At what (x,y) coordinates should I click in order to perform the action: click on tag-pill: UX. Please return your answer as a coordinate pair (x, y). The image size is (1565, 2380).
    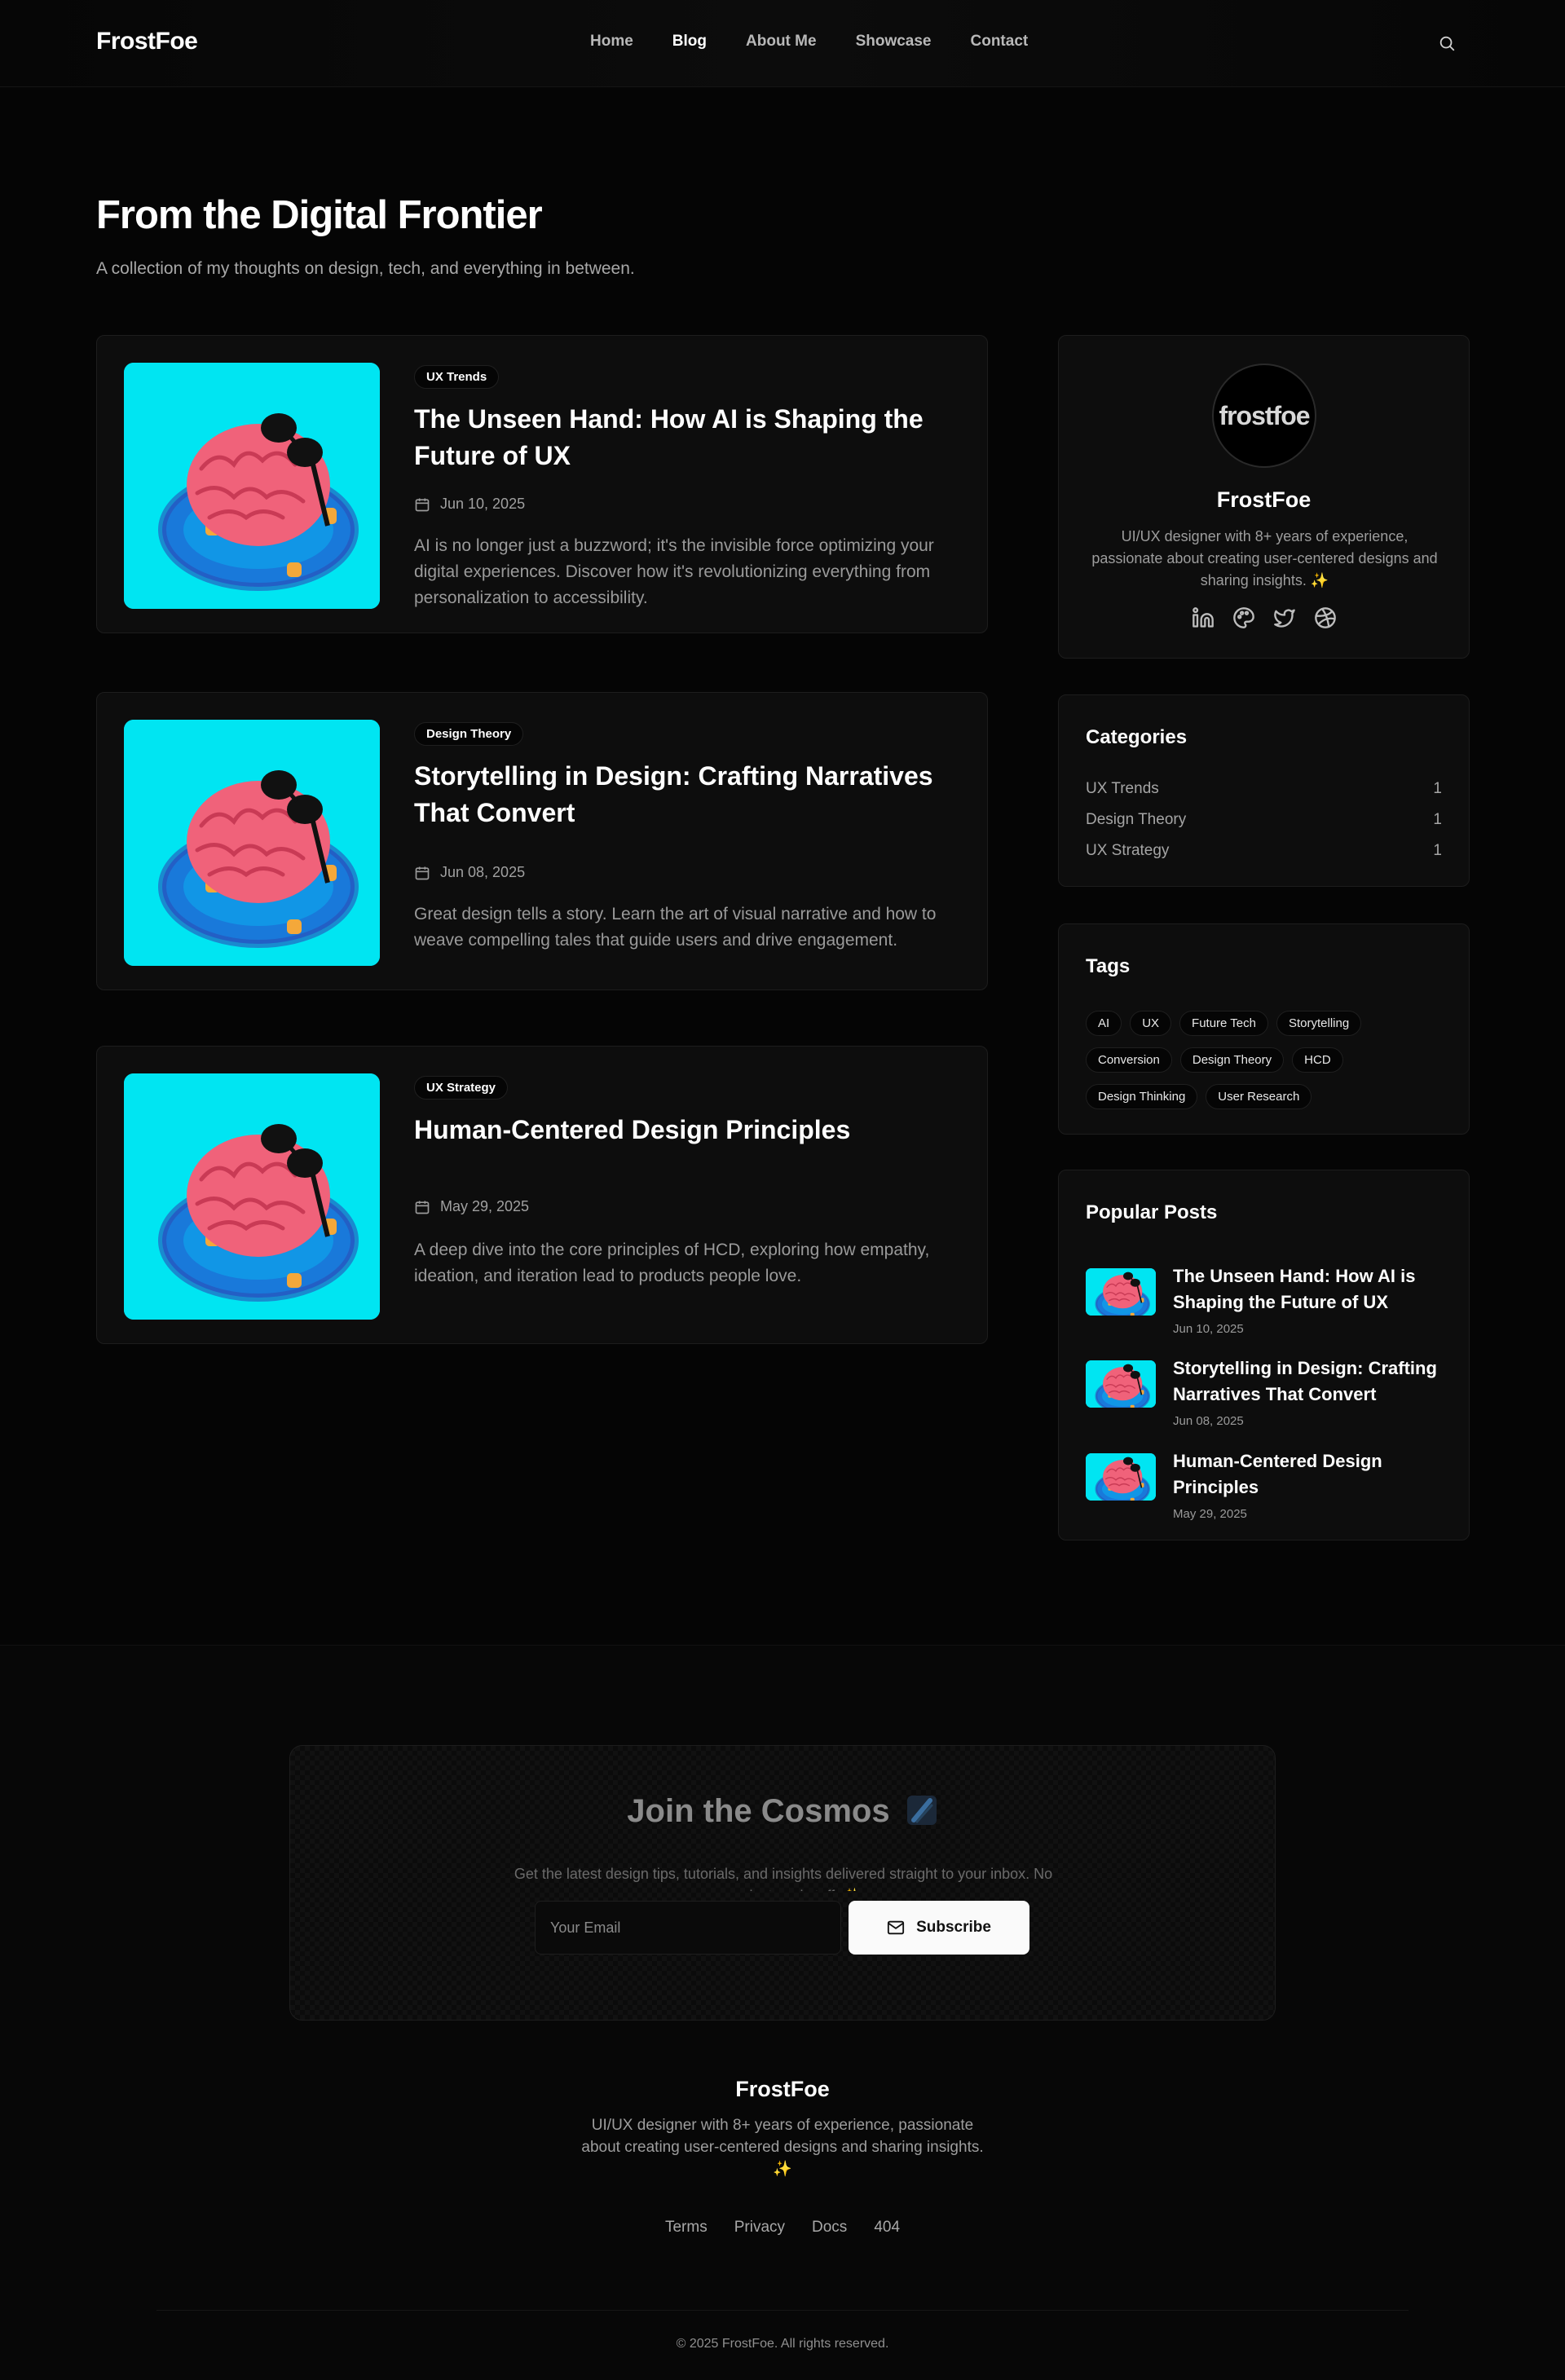
    Looking at the image, I should click on (1151, 1024).